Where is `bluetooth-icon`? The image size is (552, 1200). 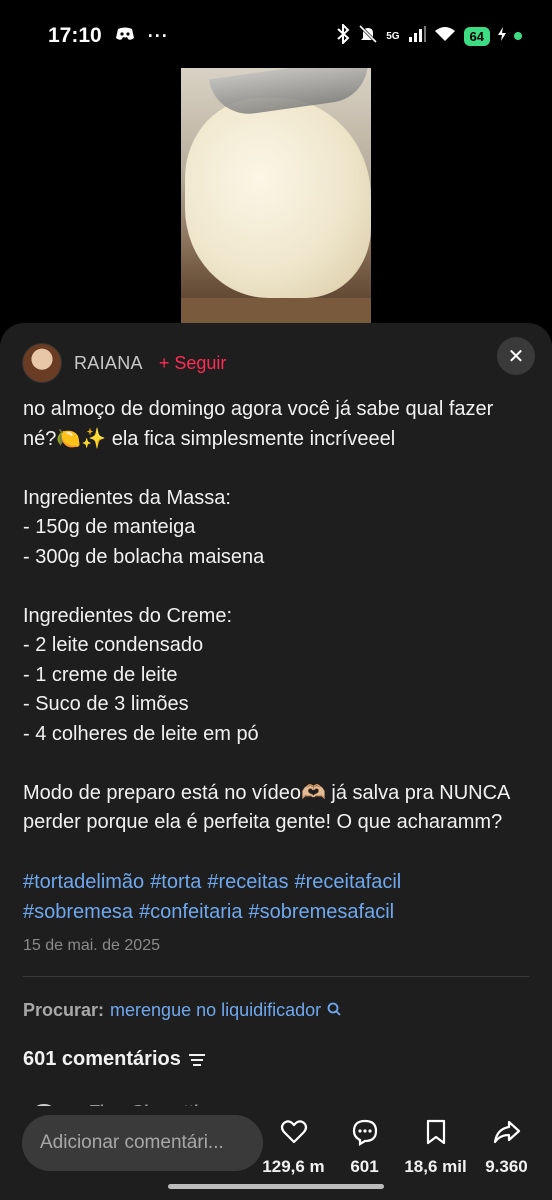
bluetooth-icon is located at coordinates (343, 35).